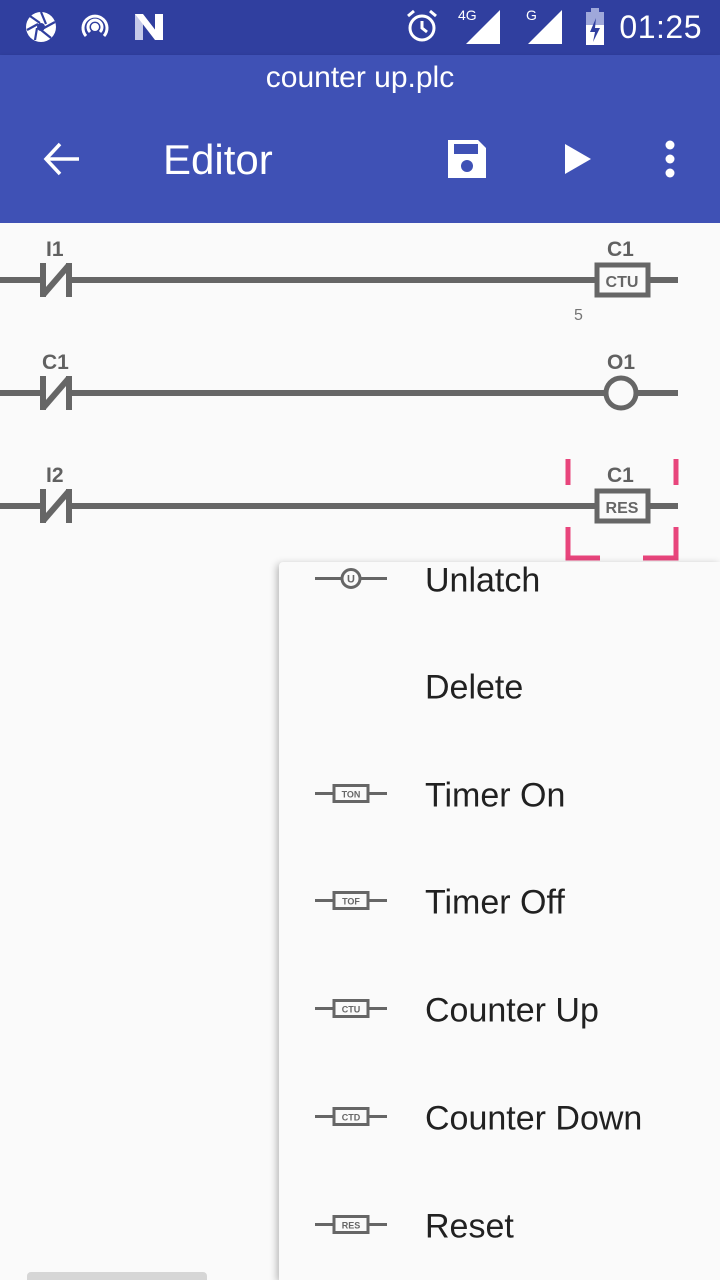 This screenshot has width=720, height=1280. I want to click on status-time: 01:25, so click(660, 27).